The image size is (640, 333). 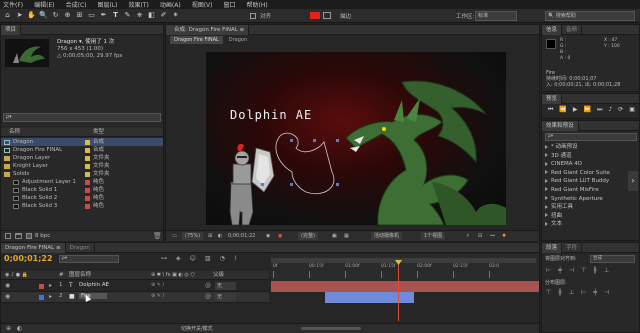 What do you see at coordinates (591, 156) in the screenshot?
I see `effect-category: 3D 通道` at bounding box center [591, 156].